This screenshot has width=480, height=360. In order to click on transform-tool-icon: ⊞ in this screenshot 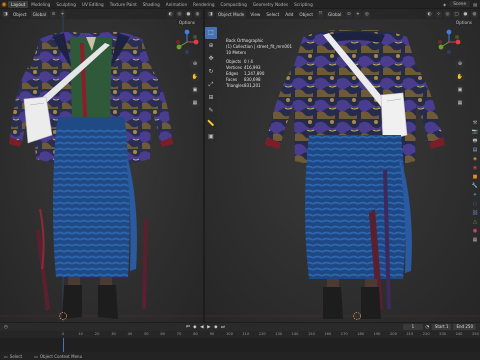, I will do `click(211, 98)`.